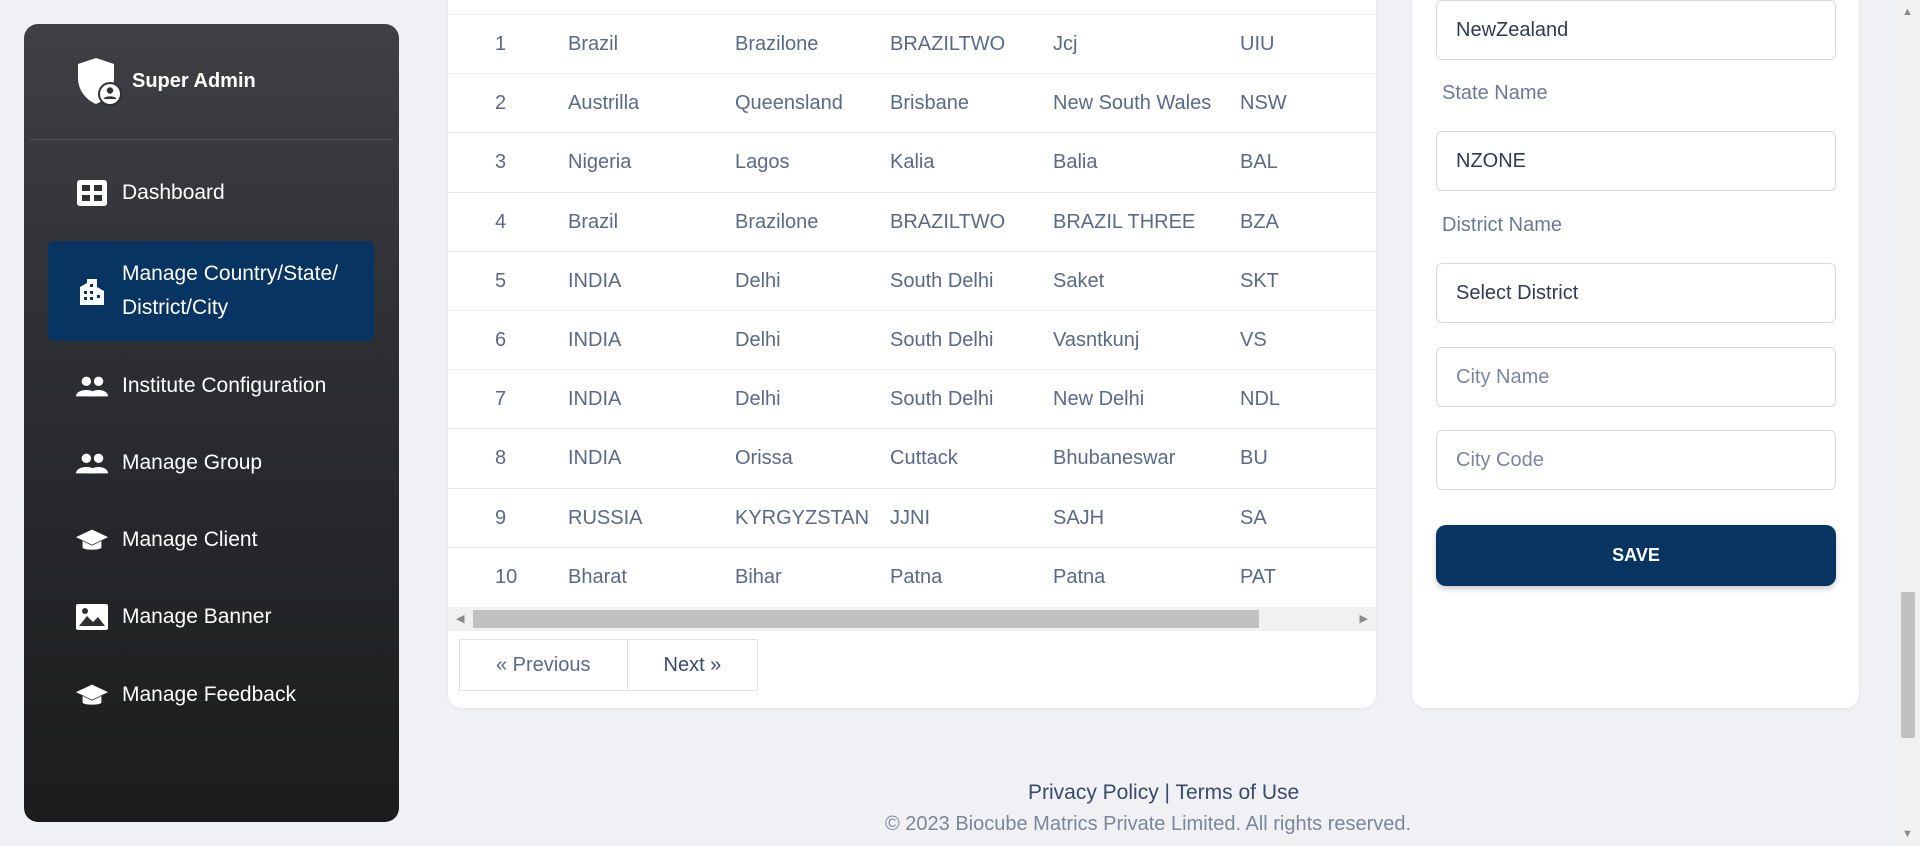  I want to click on sidebar-item-manage-feedback: Manage Feedback, so click(211, 695).